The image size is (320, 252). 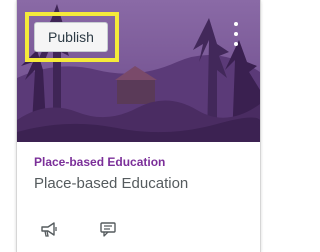 I want to click on course-title-link: Place-based Education, so click(x=99, y=162).